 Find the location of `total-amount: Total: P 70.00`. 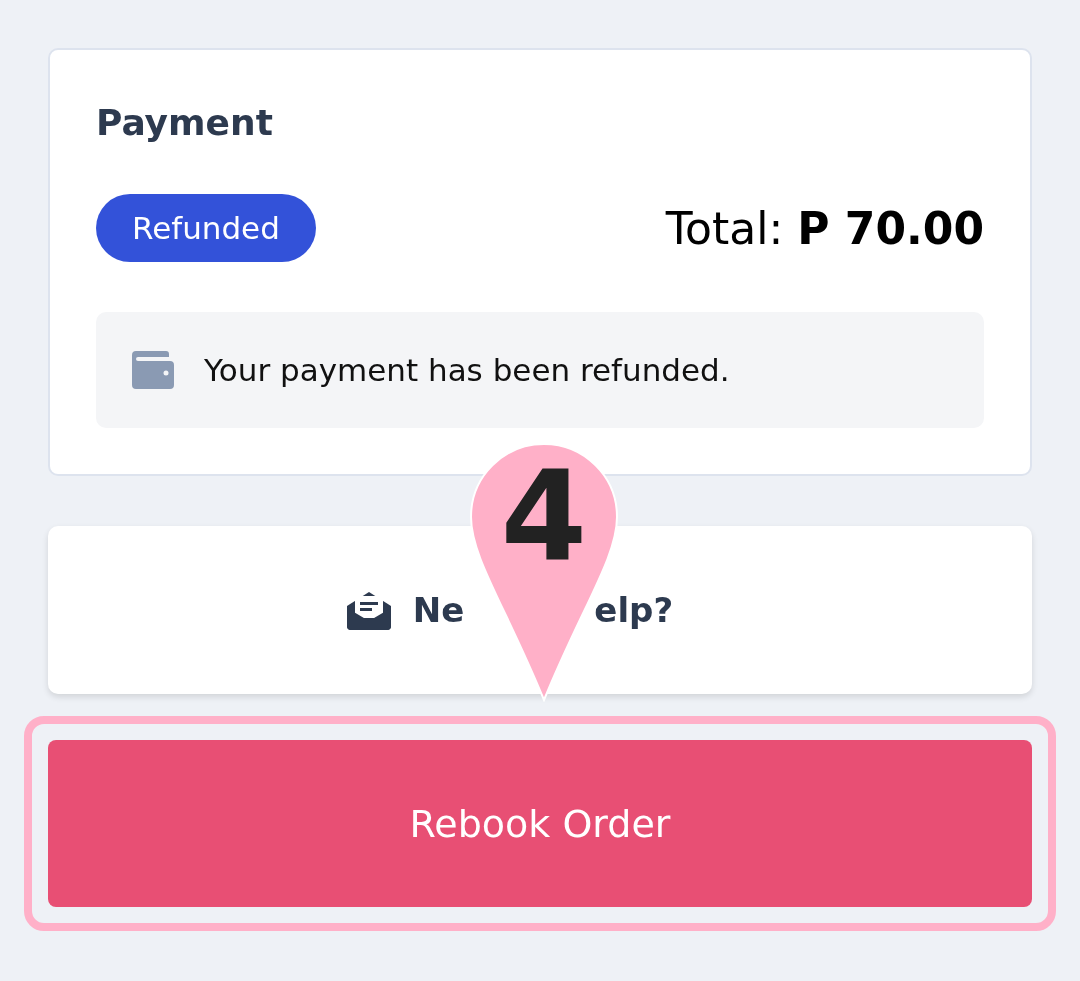

total-amount: Total: P 70.00 is located at coordinates (824, 228).